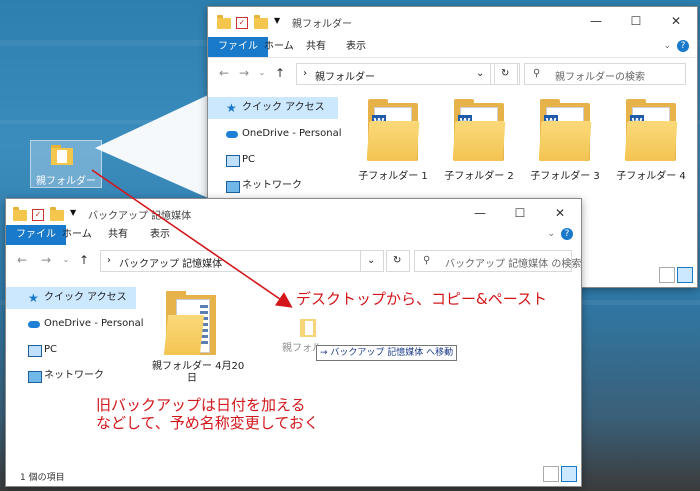  Describe the element at coordinates (421, 299) in the screenshot. I see `annotation-copy-paste: デスクトップから、コピー&ペースト` at that location.